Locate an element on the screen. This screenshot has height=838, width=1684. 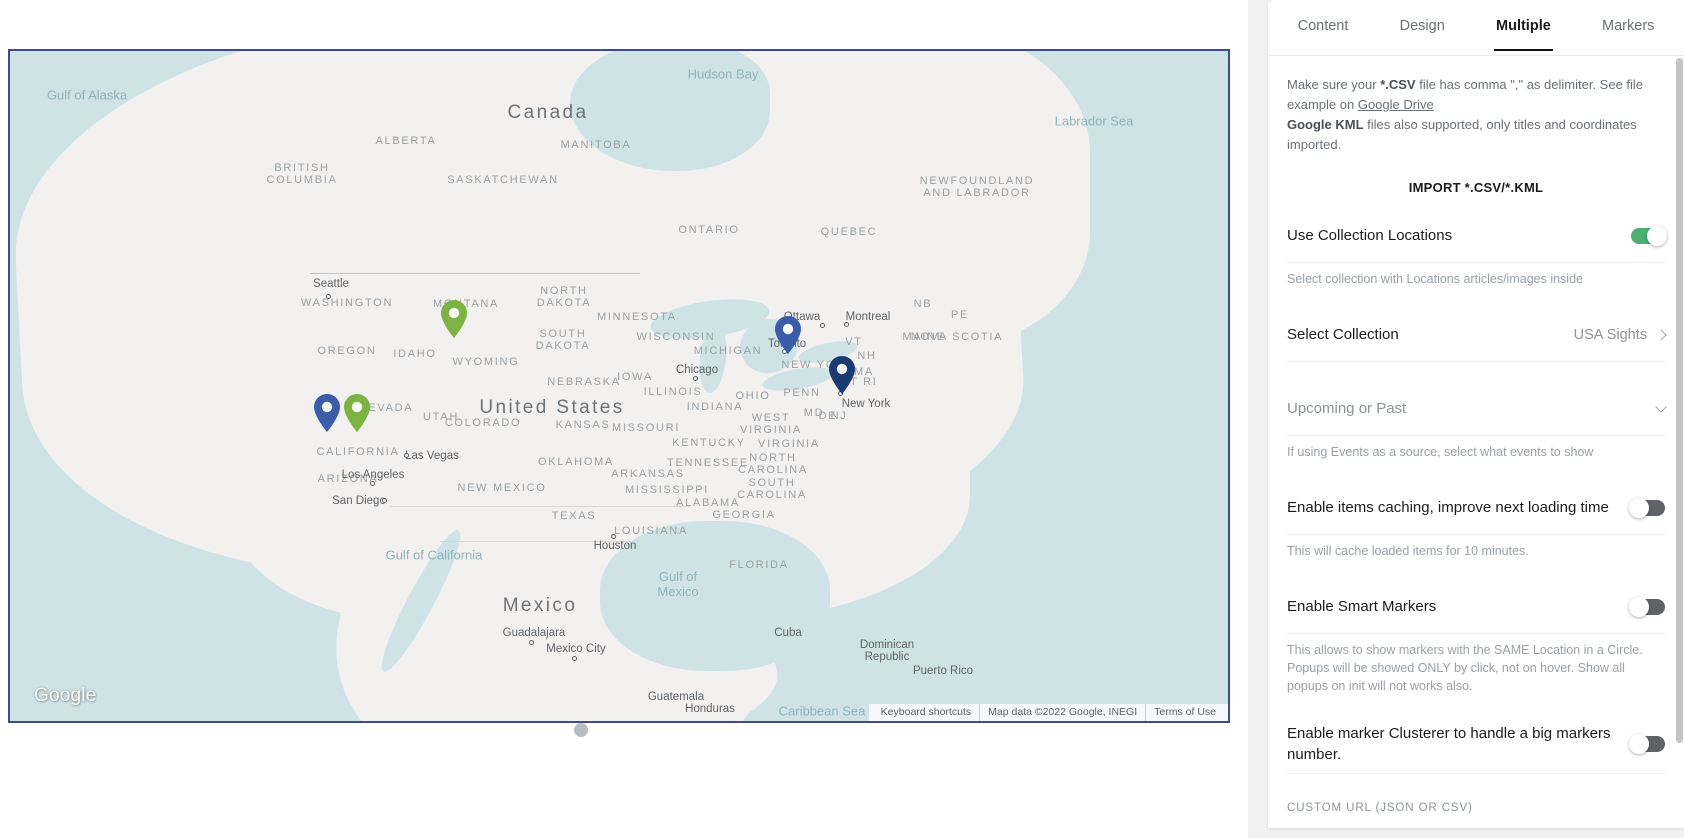
smart-markers-toggle is located at coordinates (1647, 606).